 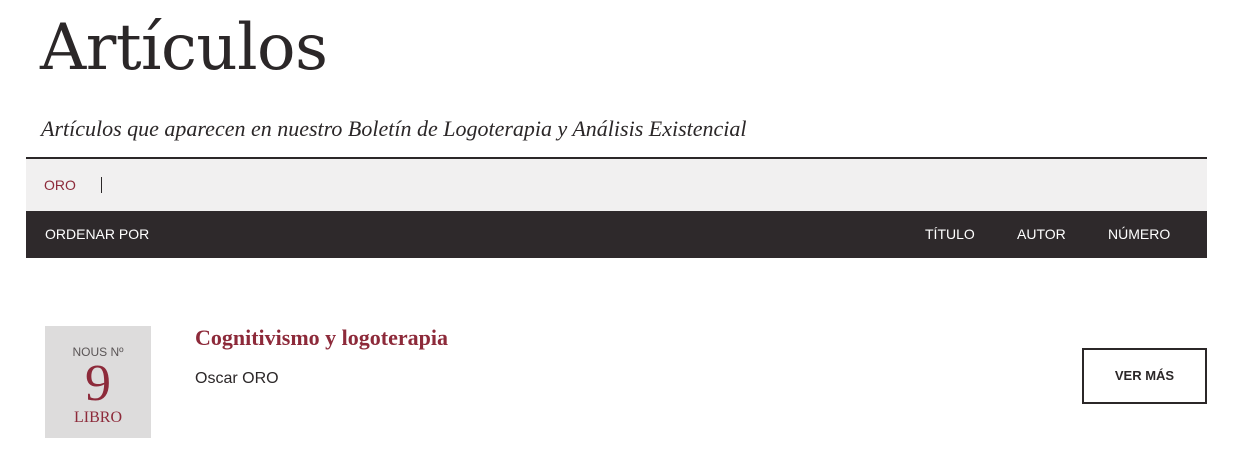 What do you see at coordinates (237, 378) in the screenshot?
I see `article-author: Oscar ORO` at bounding box center [237, 378].